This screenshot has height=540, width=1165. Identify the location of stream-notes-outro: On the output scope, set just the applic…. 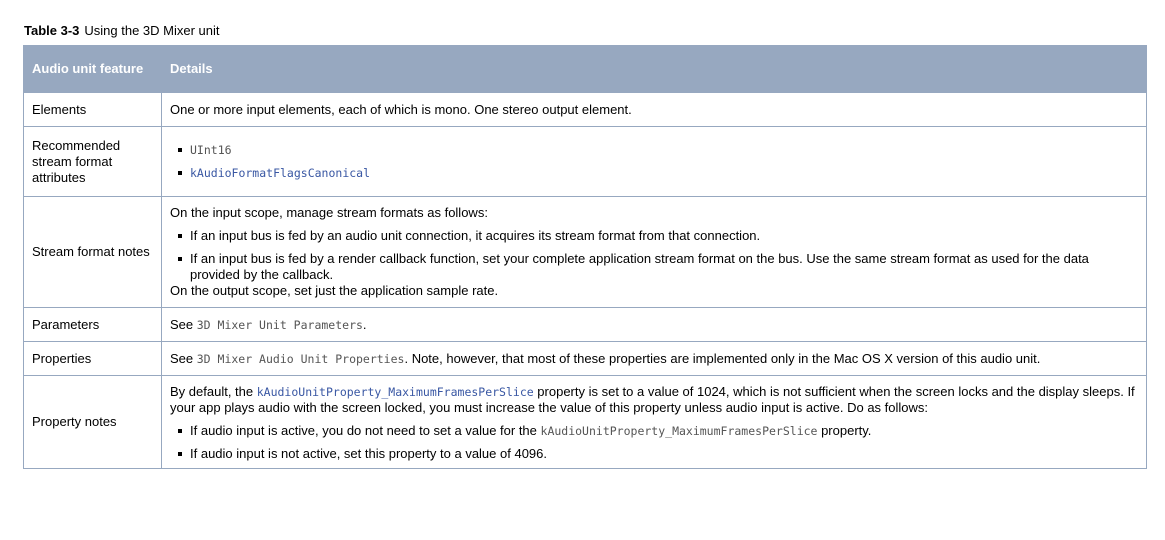
(334, 290).